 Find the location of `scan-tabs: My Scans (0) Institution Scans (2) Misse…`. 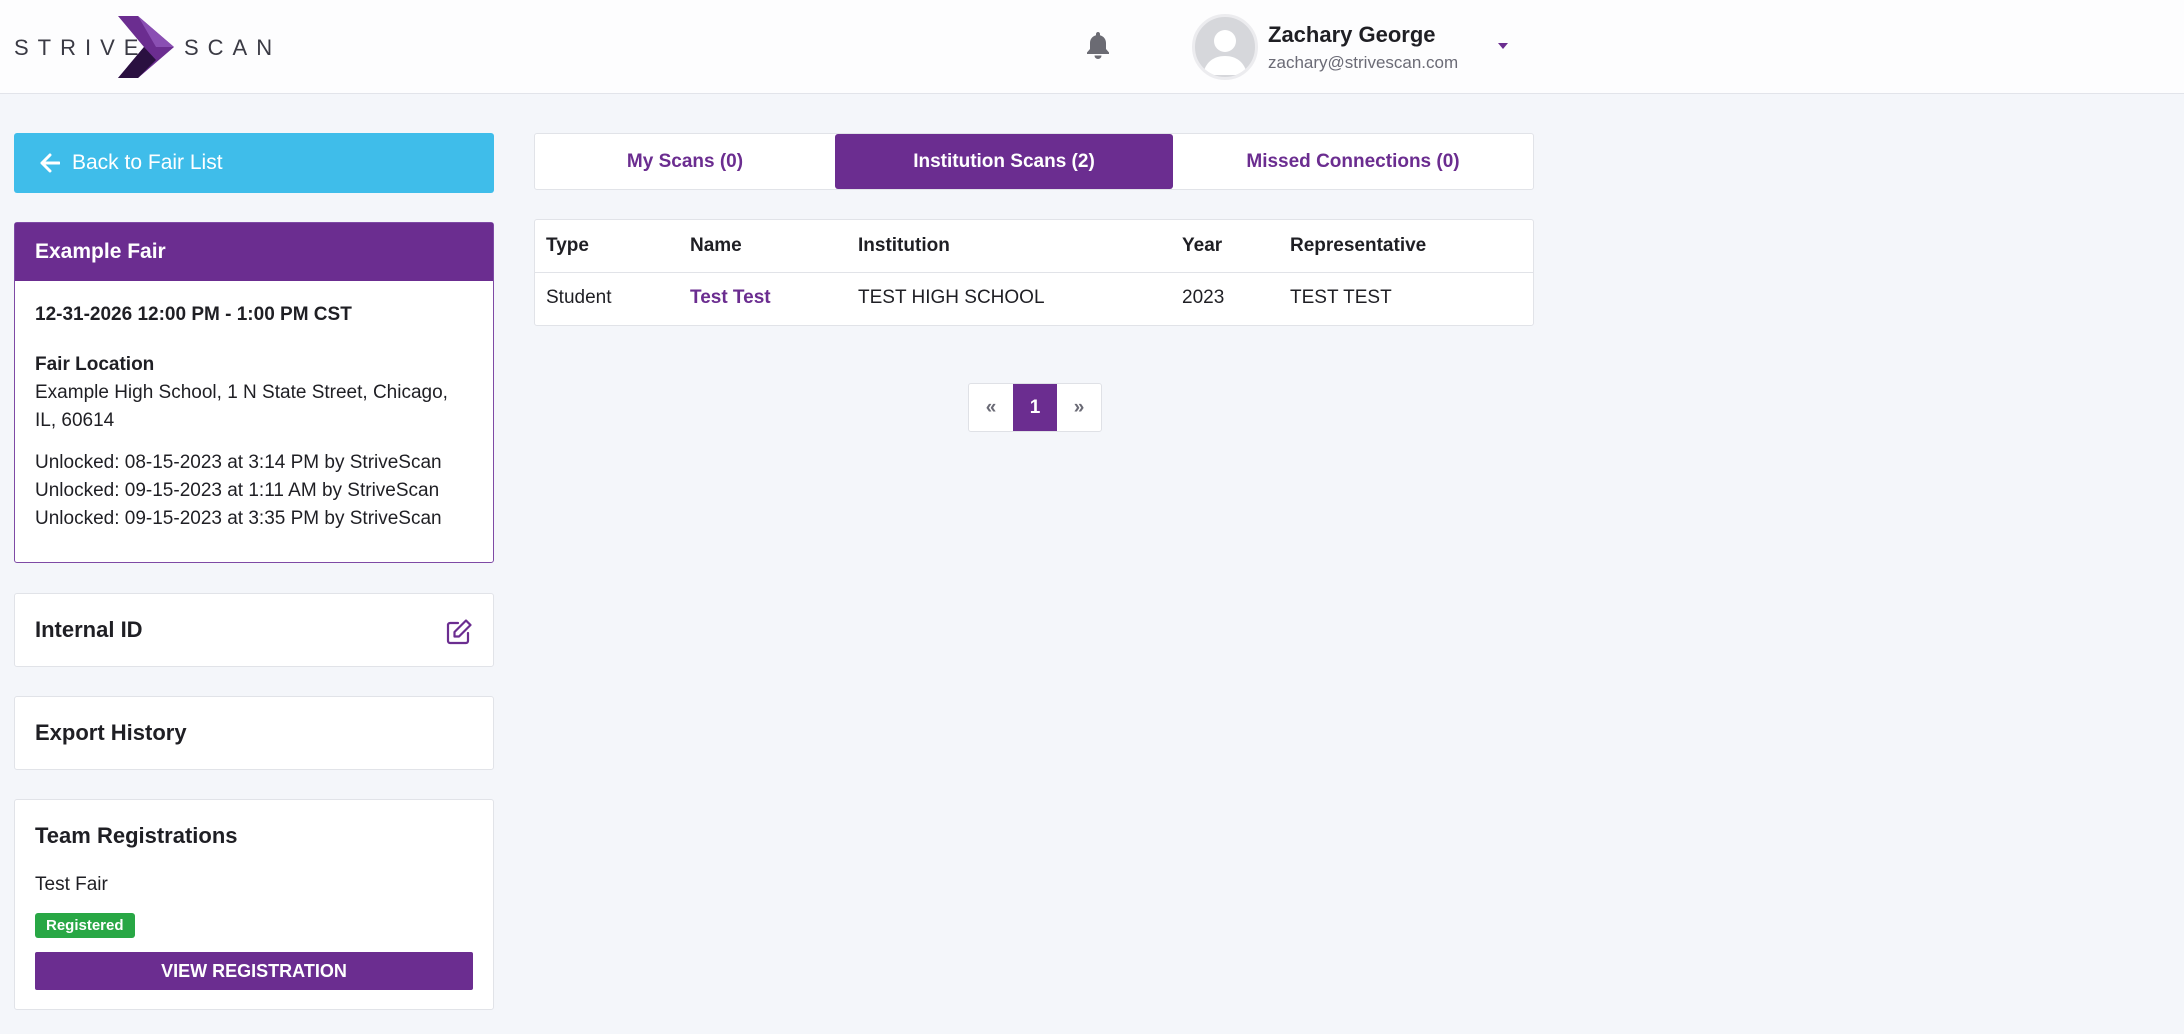

scan-tabs: My Scans (0) Institution Scans (2) Misse… is located at coordinates (1034, 161).